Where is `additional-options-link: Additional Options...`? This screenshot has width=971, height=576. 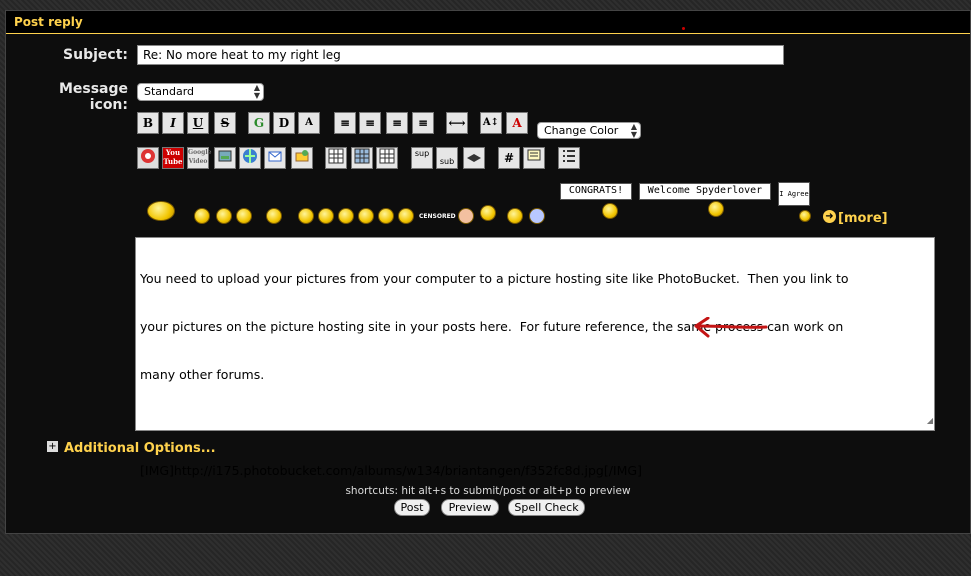 additional-options-link: Additional Options... is located at coordinates (140, 448).